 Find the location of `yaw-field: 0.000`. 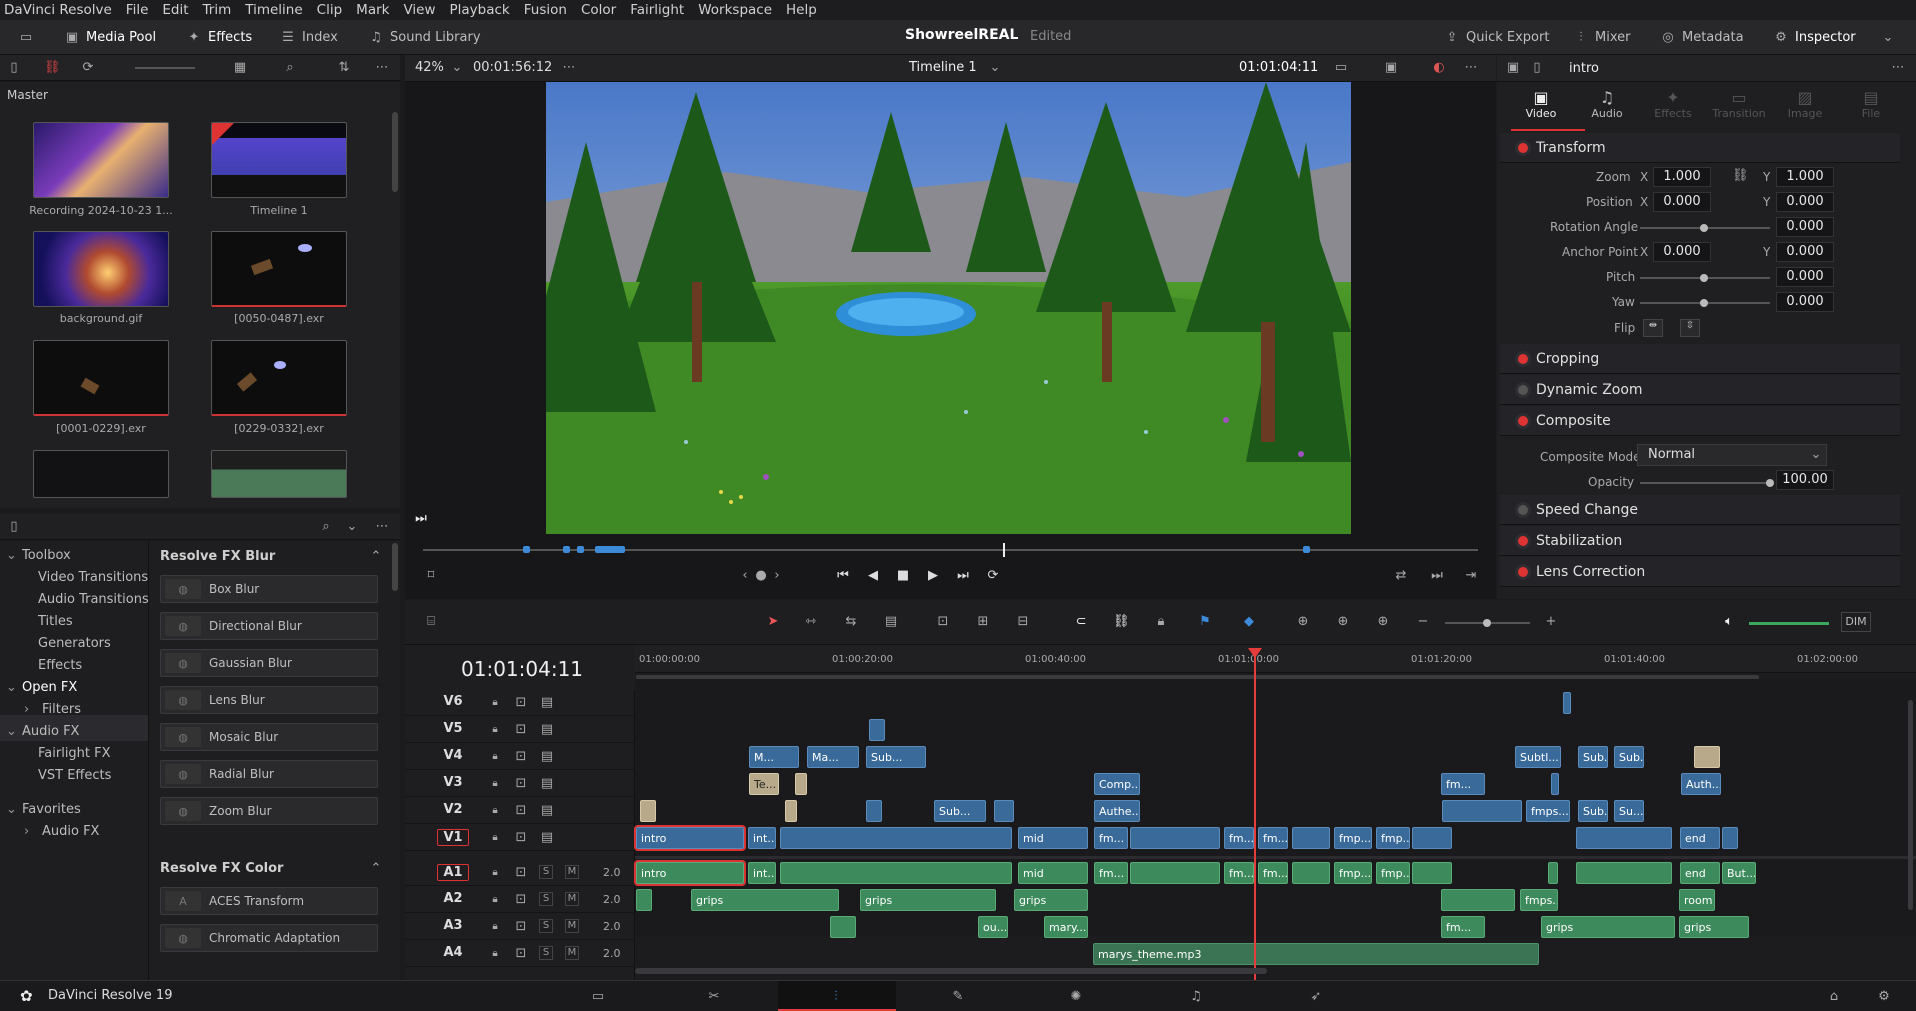

yaw-field: 0.000 is located at coordinates (1805, 302).